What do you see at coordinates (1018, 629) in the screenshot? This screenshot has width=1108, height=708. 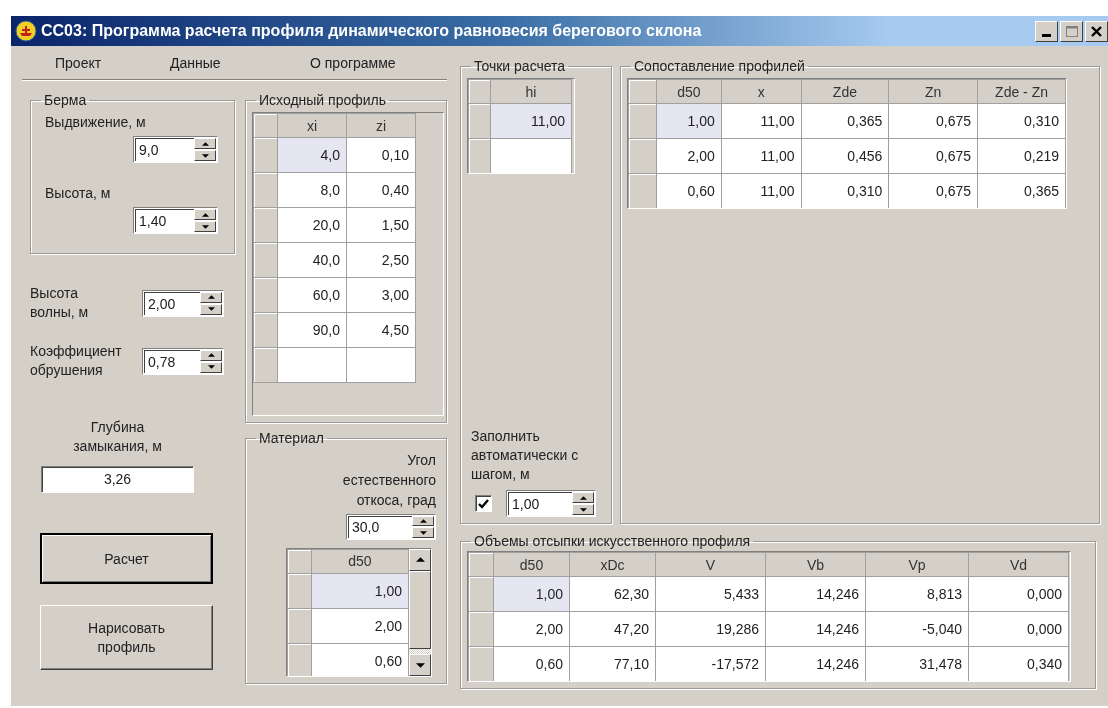 I see `table-cell: 0,000` at bounding box center [1018, 629].